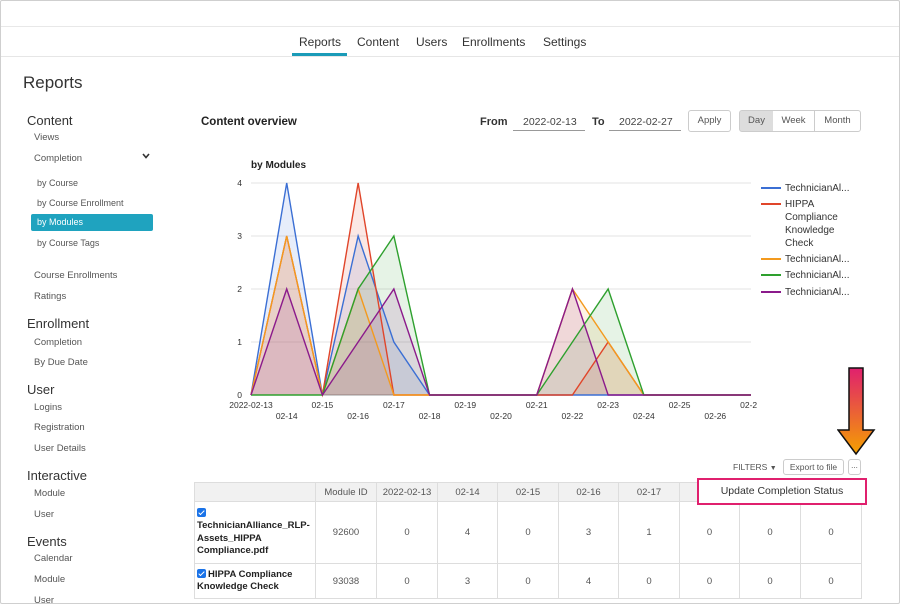  I want to click on x-tick-label: 02-17, so click(394, 405).